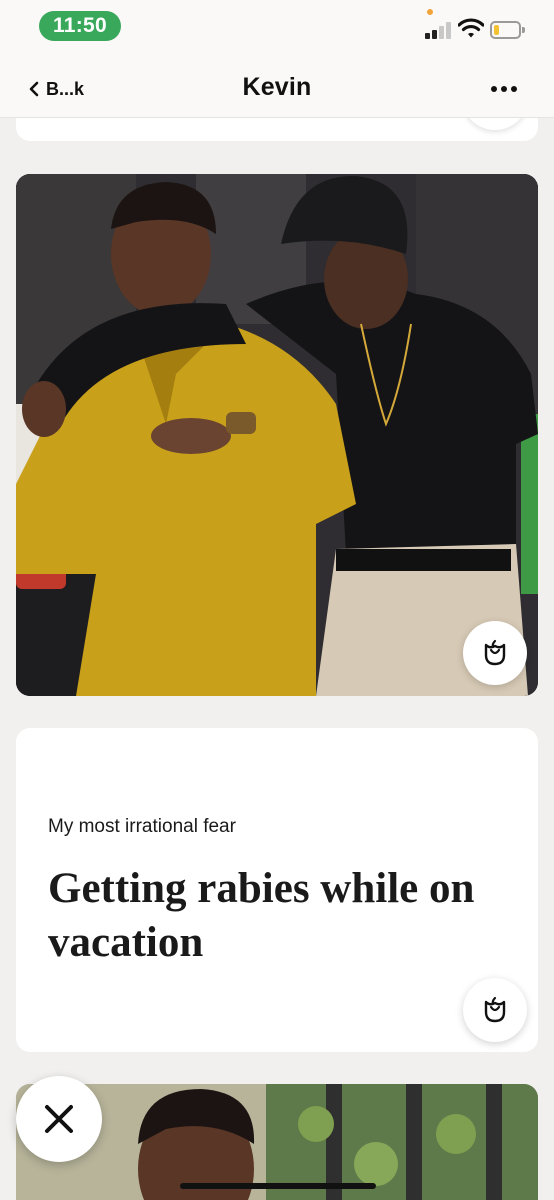  What do you see at coordinates (430, 12) in the screenshot?
I see `privacy-indicator-dot` at bounding box center [430, 12].